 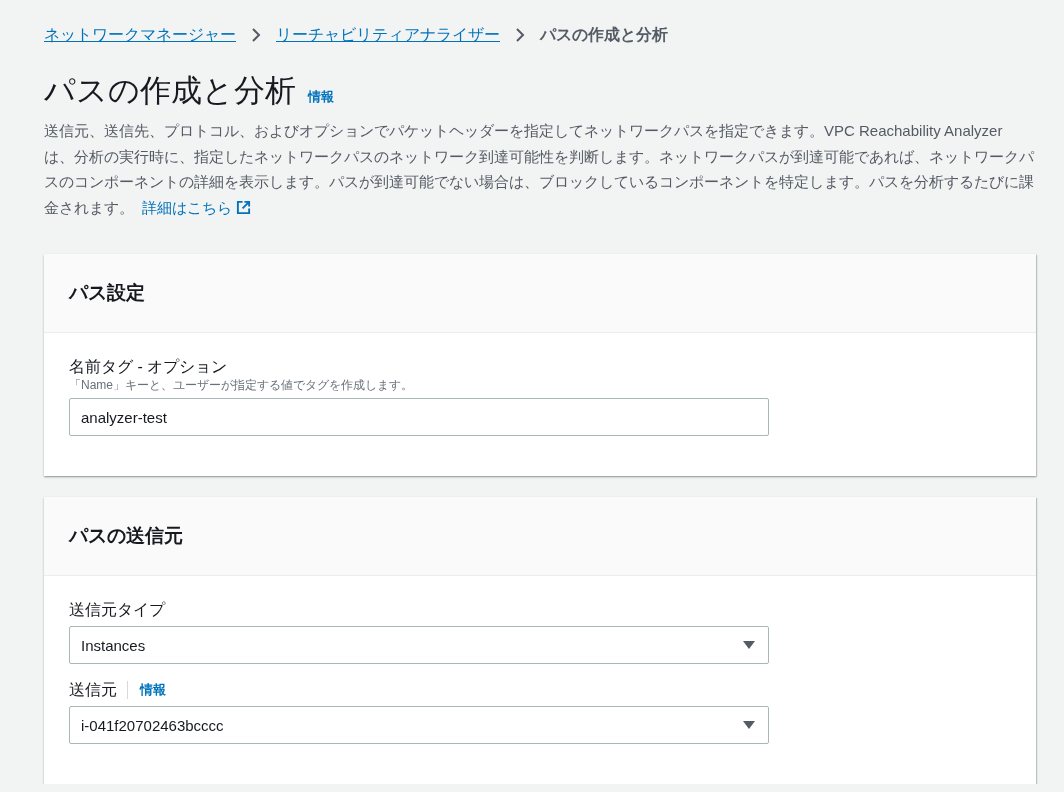 What do you see at coordinates (419, 725) in the screenshot?
I see `select-field: i-041f20702463bcccc` at bounding box center [419, 725].